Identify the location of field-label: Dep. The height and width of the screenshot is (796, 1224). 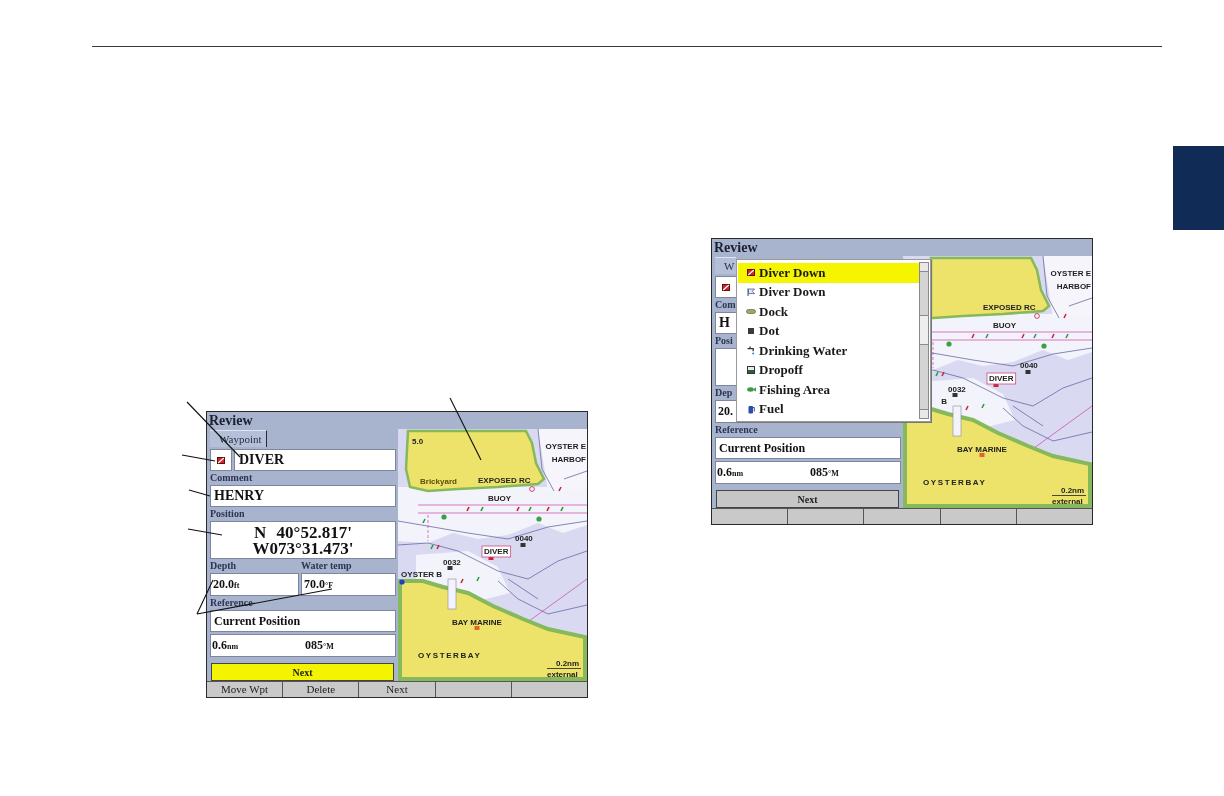
(724, 393).